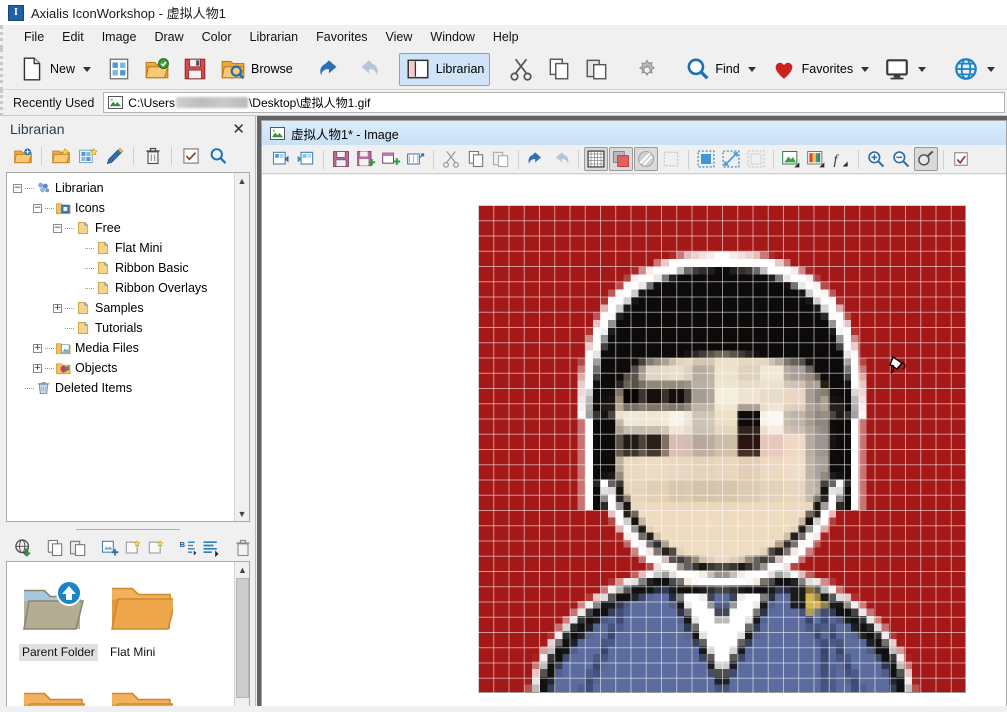 Image resolution: width=1007 pixels, height=712 pixels. Describe the element at coordinates (131, 308) in the screenshot. I see `tree-item-samples: + Samples` at that location.